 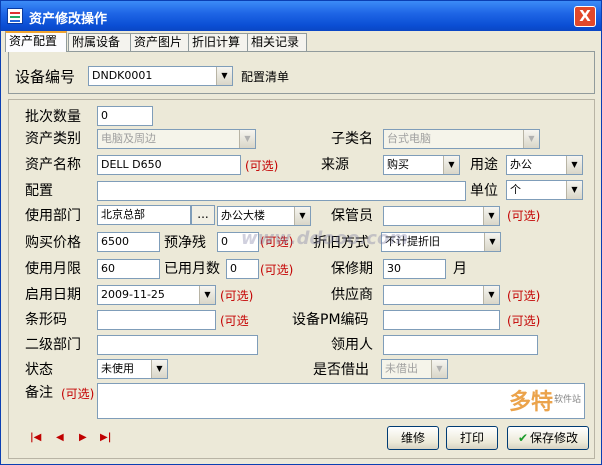 What do you see at coordinates (352, 216) in the screenshot?
I see `keeper-label: 保管员` at bounding box center [352, 216].